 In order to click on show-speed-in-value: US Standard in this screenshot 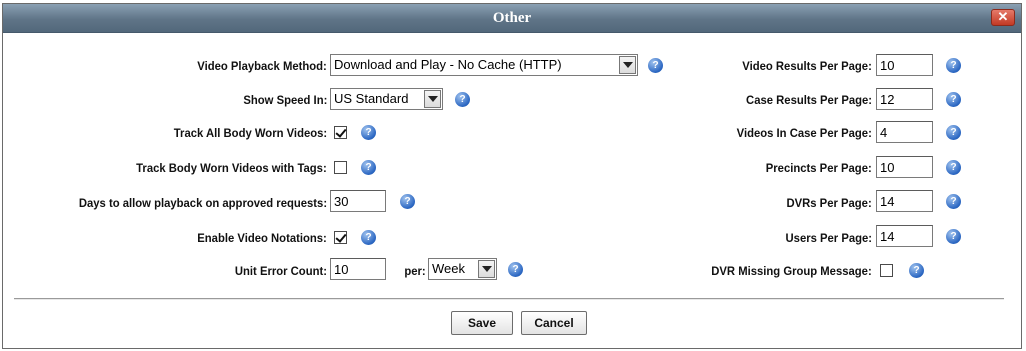, I will do `click(371, 98)`.